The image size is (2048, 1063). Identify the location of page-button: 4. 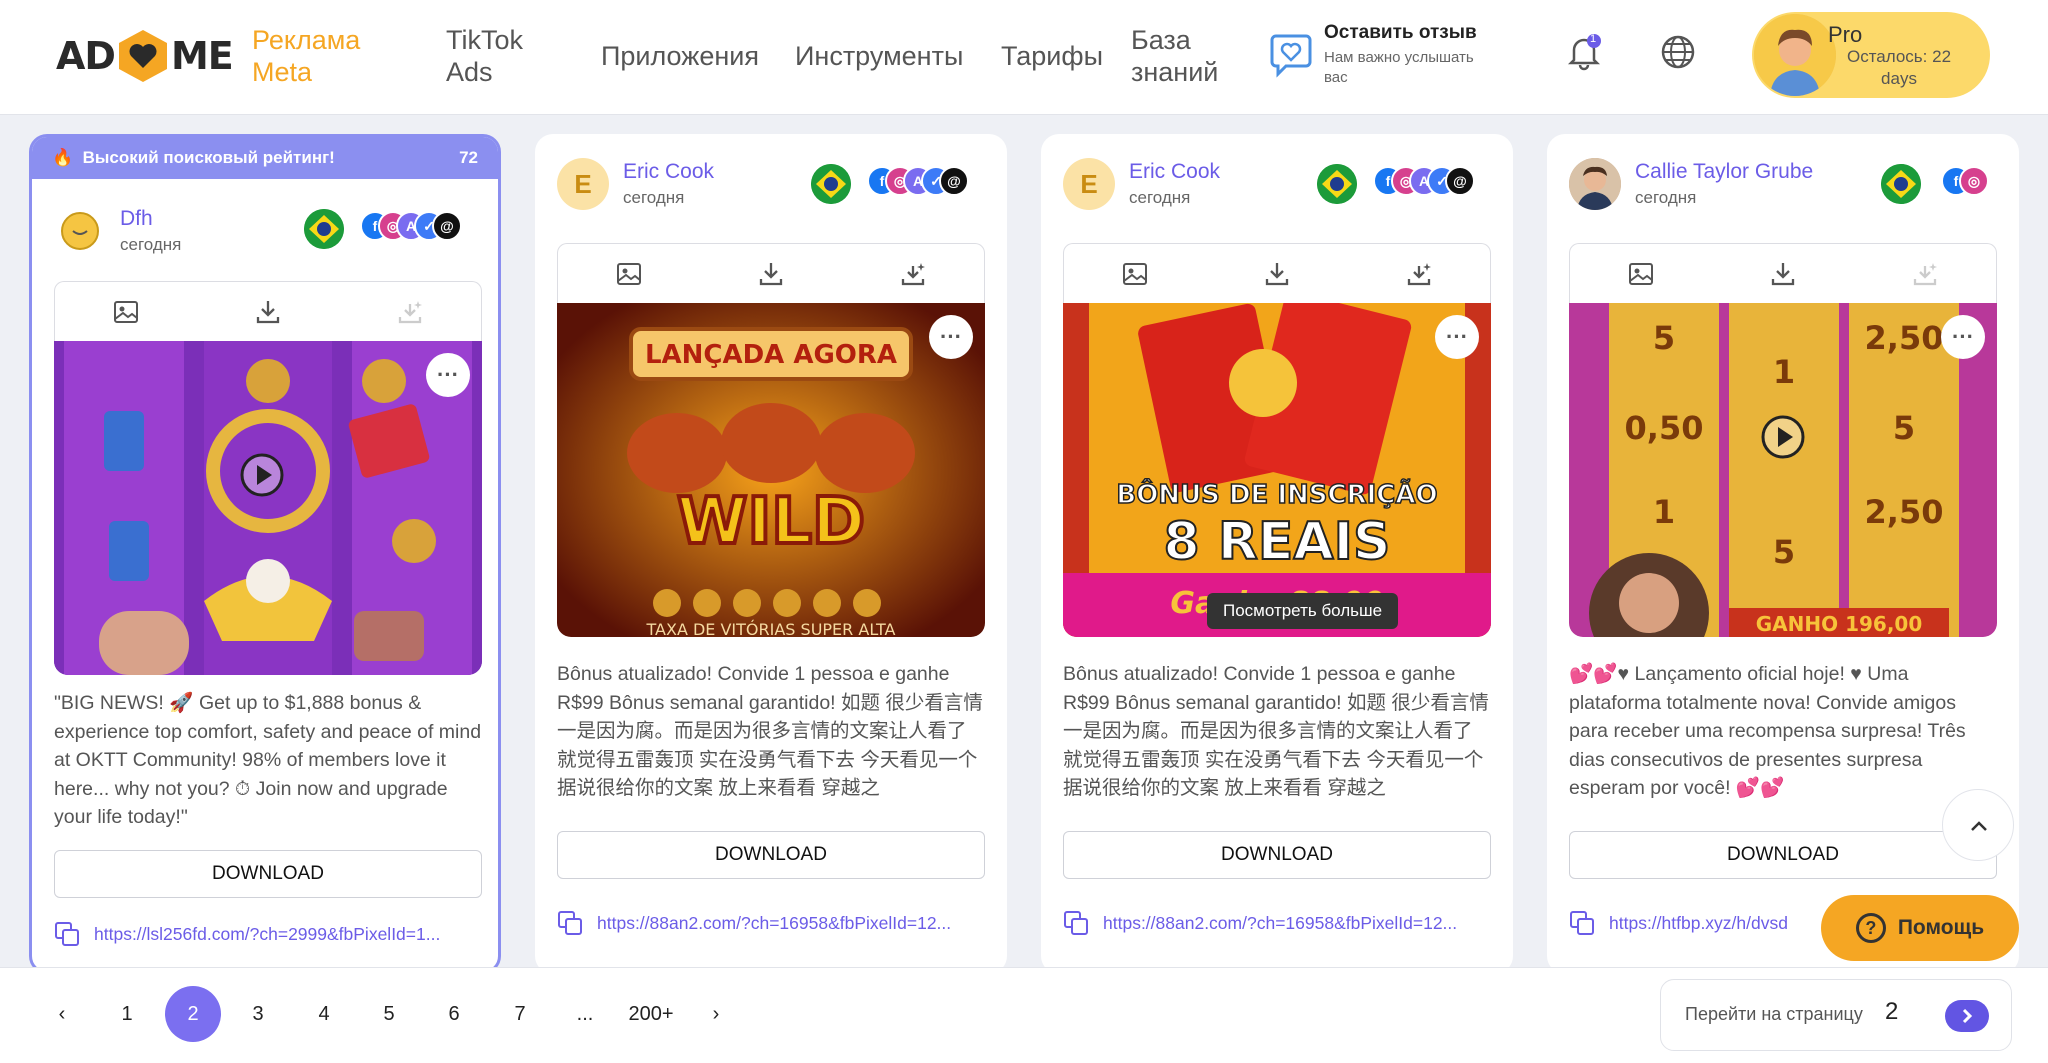
(324, 1014).